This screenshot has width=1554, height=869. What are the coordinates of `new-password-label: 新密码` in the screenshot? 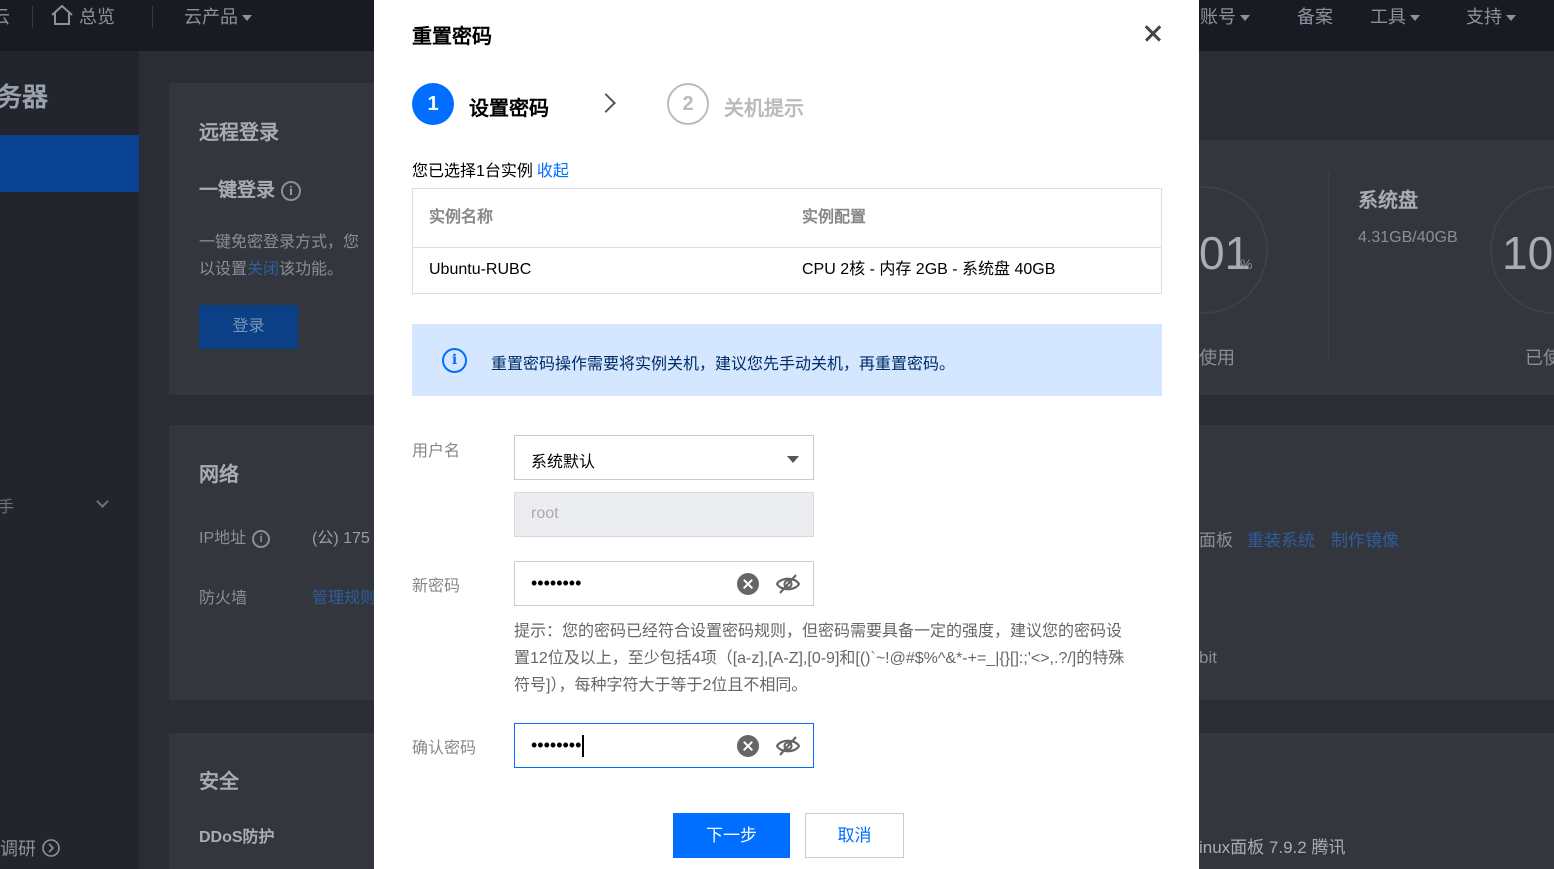 It's located at (436, 586).